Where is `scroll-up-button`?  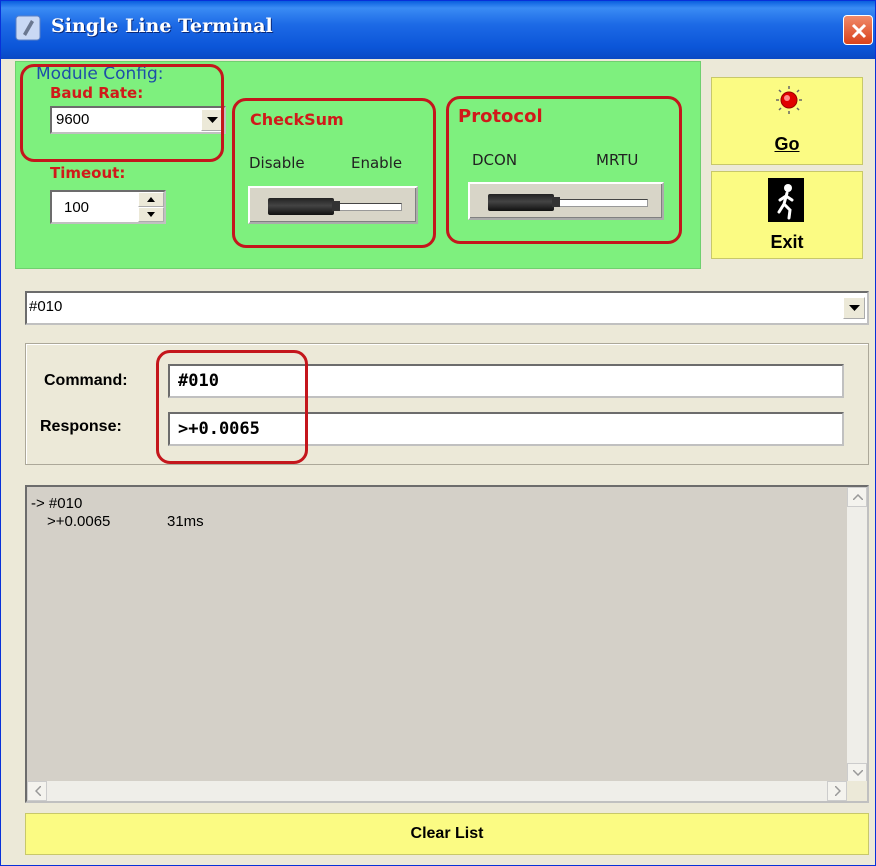
scroll-up-button is located at coordinates (857, 497).